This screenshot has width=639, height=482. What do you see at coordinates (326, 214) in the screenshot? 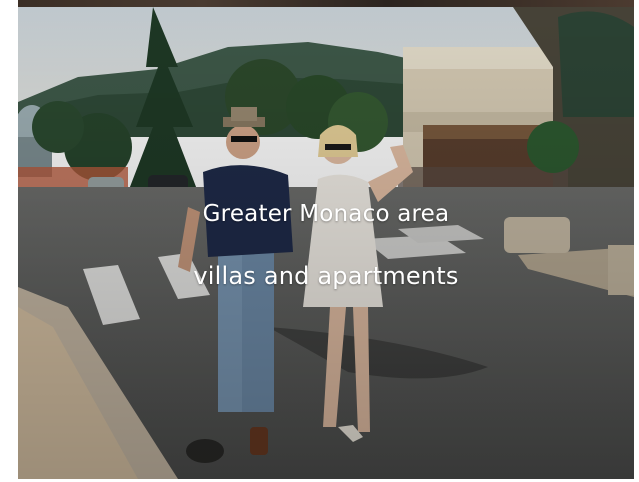
I see `hero-headline-line1: Greater Monaco area` at bounding box center [326, 214].